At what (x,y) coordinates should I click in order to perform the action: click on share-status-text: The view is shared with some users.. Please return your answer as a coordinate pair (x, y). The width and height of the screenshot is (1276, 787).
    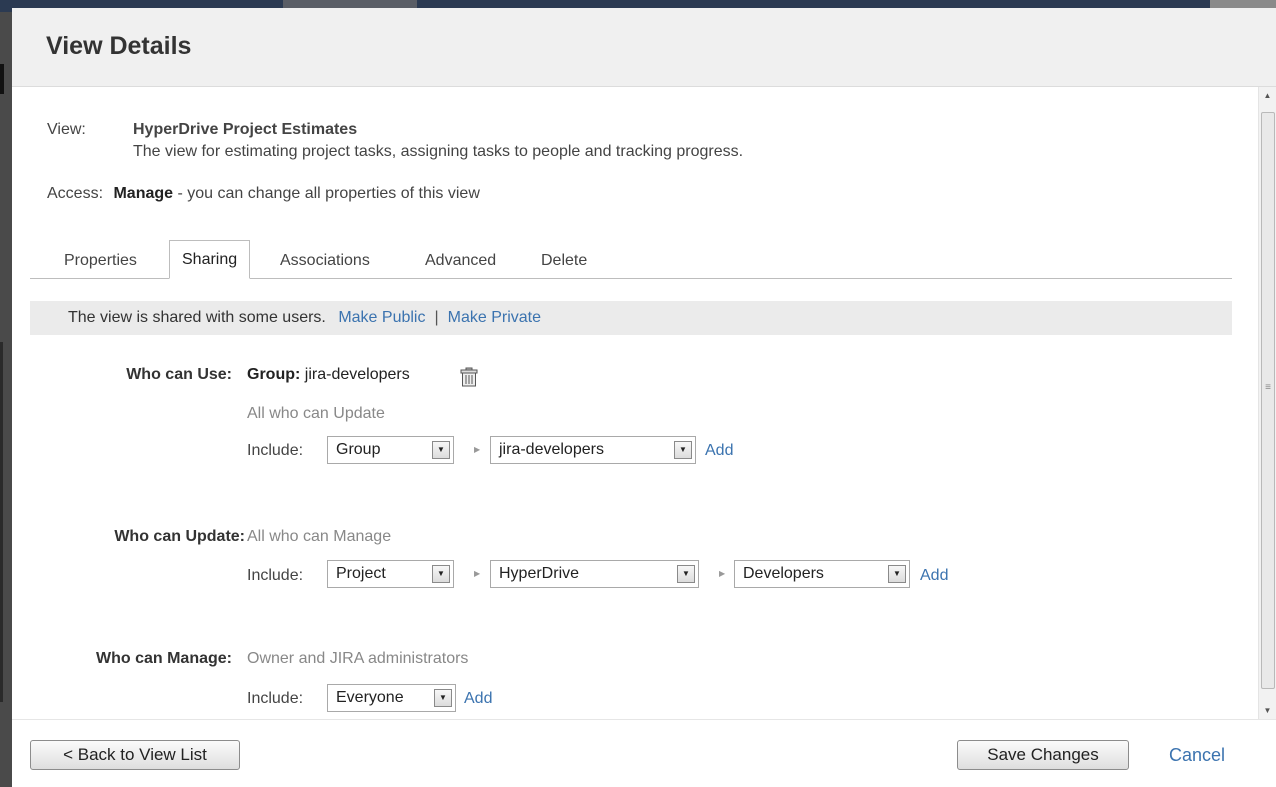
    Looking at the image, I should click on (197, 317).